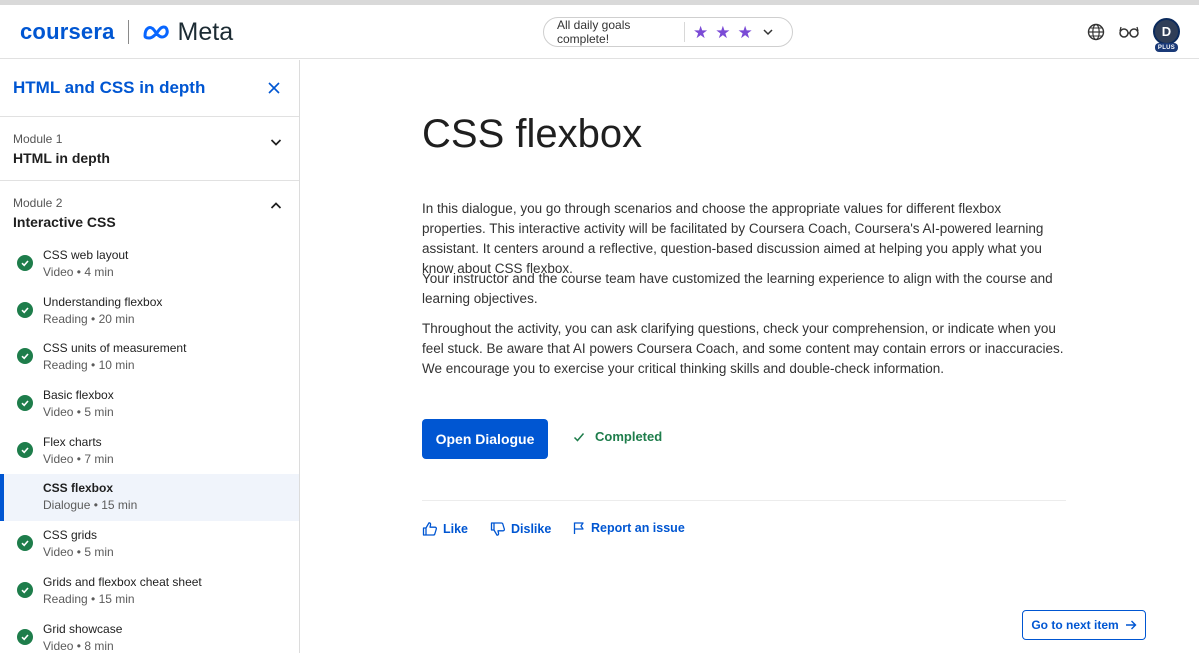  I want to click on glasses-icon, so click(1129, 32).